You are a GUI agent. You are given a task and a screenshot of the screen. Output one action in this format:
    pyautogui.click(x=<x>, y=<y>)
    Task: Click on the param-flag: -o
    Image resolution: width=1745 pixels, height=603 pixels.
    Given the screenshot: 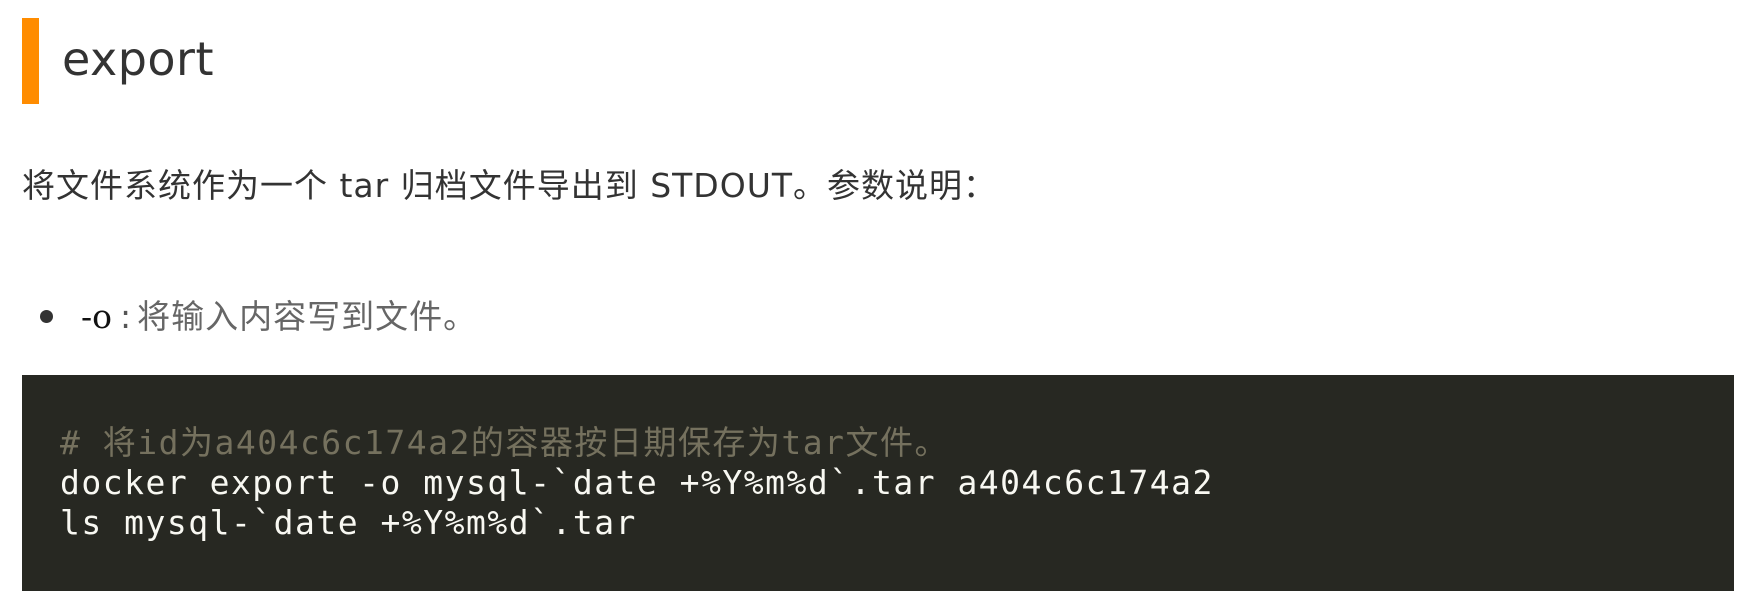 What is the action you would take?
    pyautogui.click(x=97, y=316)
    